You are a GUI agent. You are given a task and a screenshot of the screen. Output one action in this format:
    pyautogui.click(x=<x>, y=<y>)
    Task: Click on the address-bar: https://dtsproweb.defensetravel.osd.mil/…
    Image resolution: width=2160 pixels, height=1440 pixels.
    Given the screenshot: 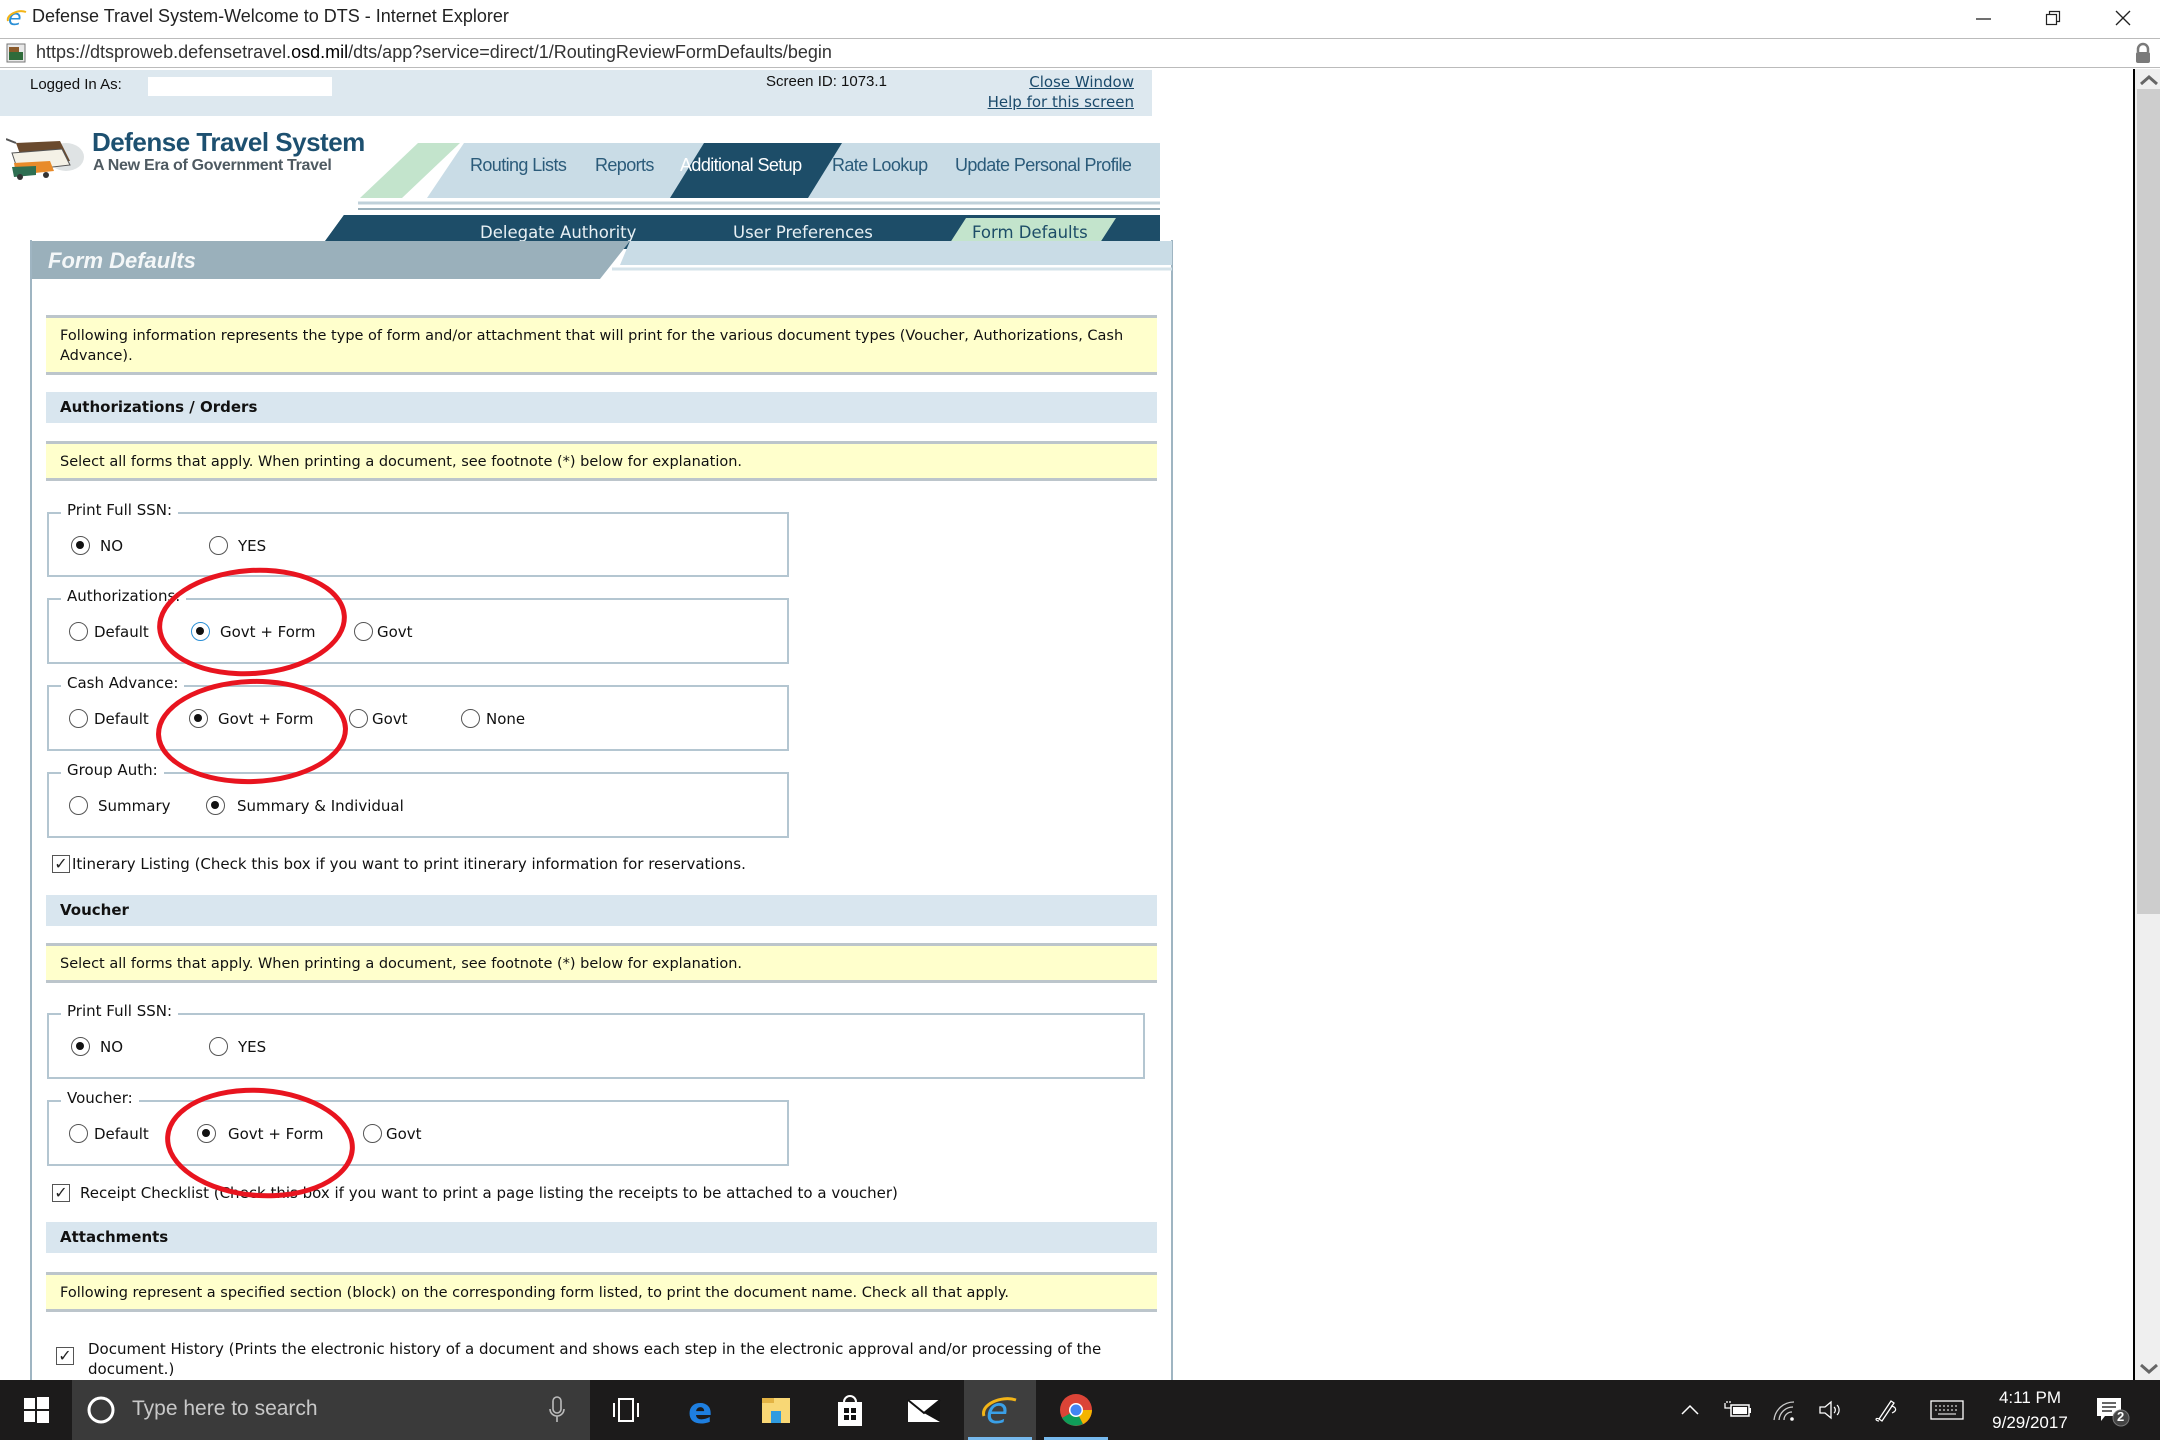 What is the action you would take?
    pyautogui.click(x=1080, y=53)
    